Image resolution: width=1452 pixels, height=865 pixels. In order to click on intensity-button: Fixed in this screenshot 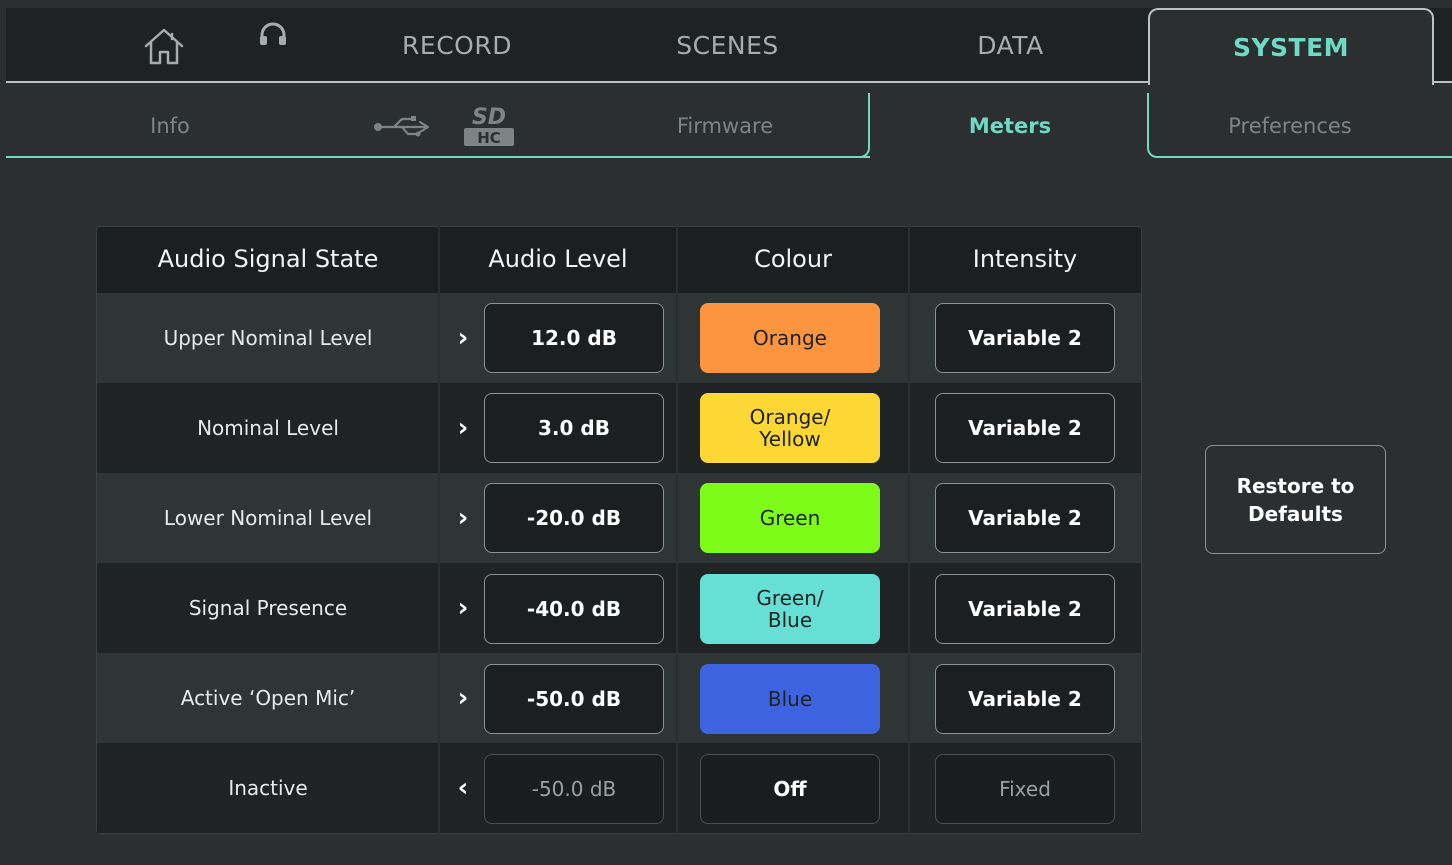, I will do `click(1025, 789)`.